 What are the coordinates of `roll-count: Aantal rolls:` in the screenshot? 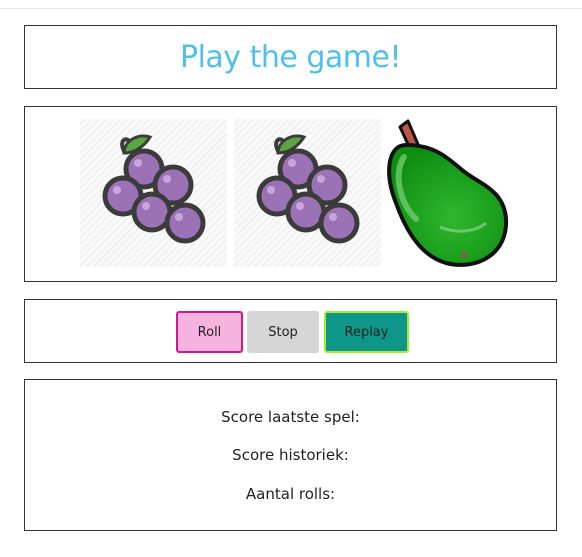 It's located at (290, 494).